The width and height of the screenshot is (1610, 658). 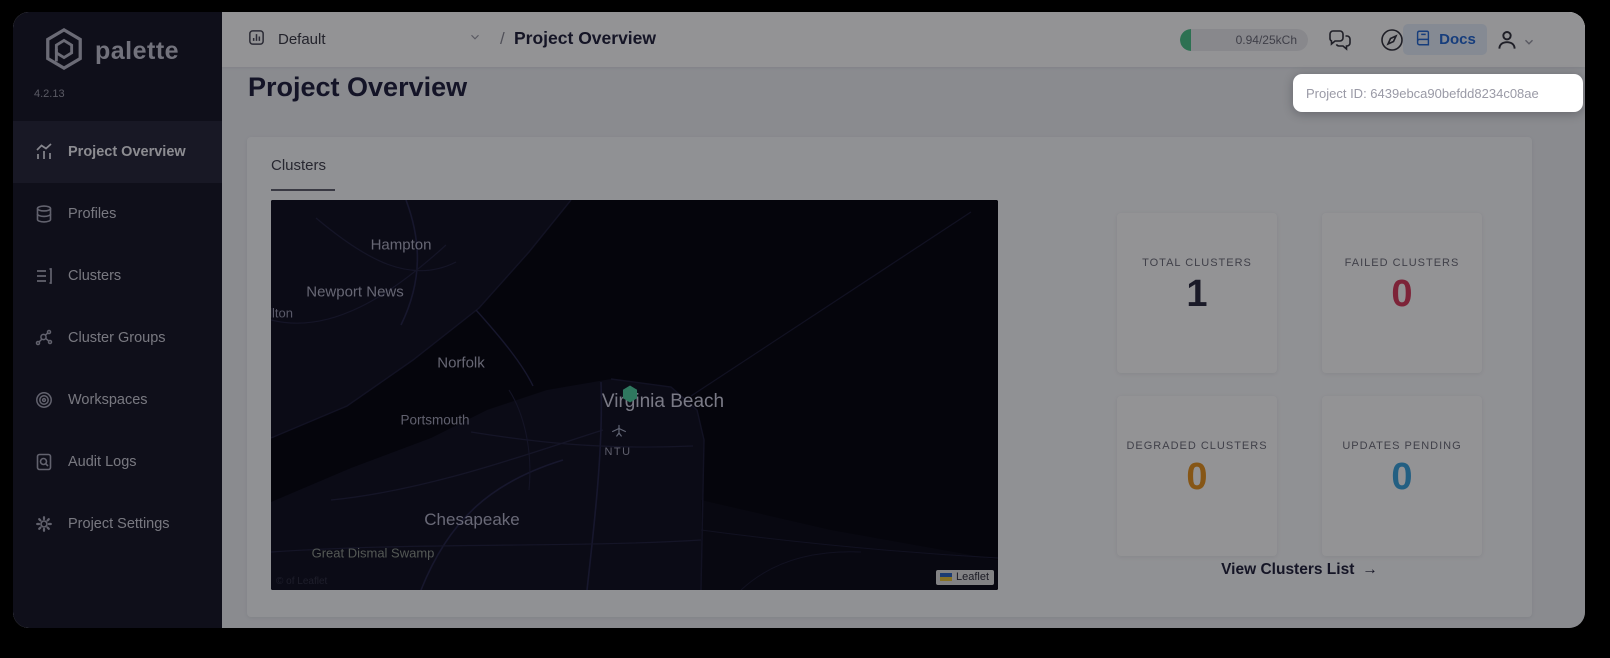 I want to click on stat-card-updates-pending: UPDATES PENDING 0, so click(x=1402, y=476).